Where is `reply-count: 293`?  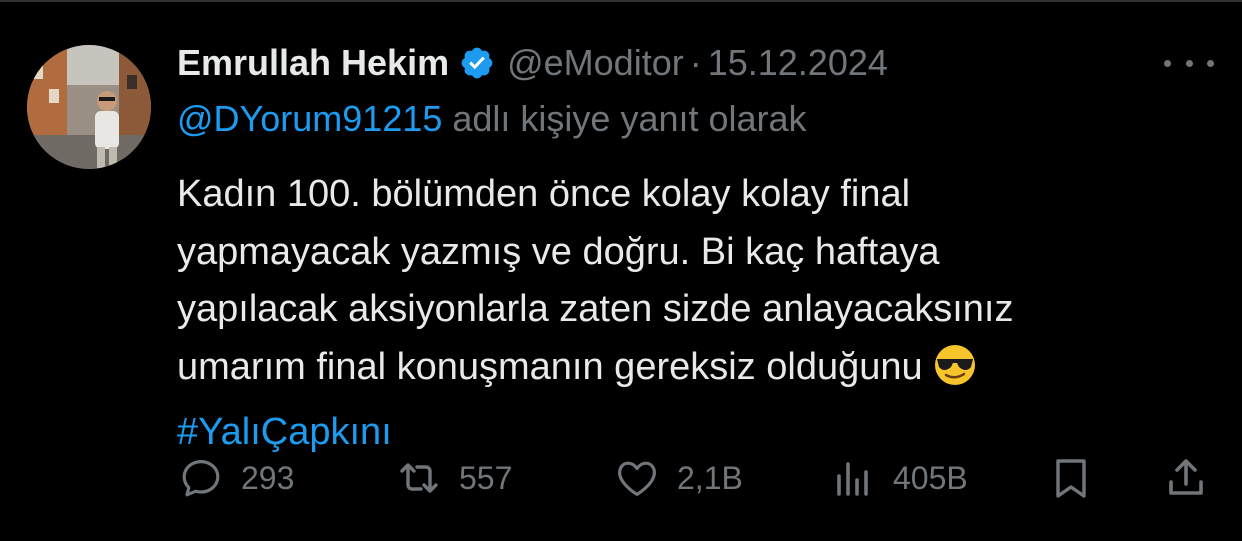 reply-count: 293 is located at coordinates (268, 477).